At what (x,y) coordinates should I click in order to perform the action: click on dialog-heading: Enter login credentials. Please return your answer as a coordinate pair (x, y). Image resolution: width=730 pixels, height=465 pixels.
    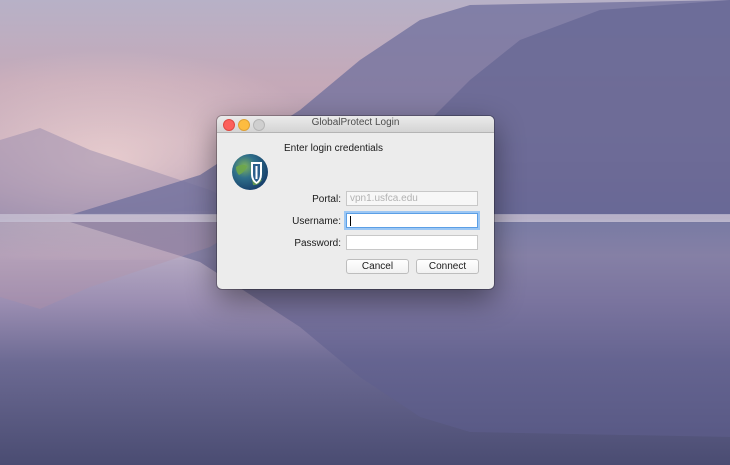
    Looking at the image, I should click on (333, 148).